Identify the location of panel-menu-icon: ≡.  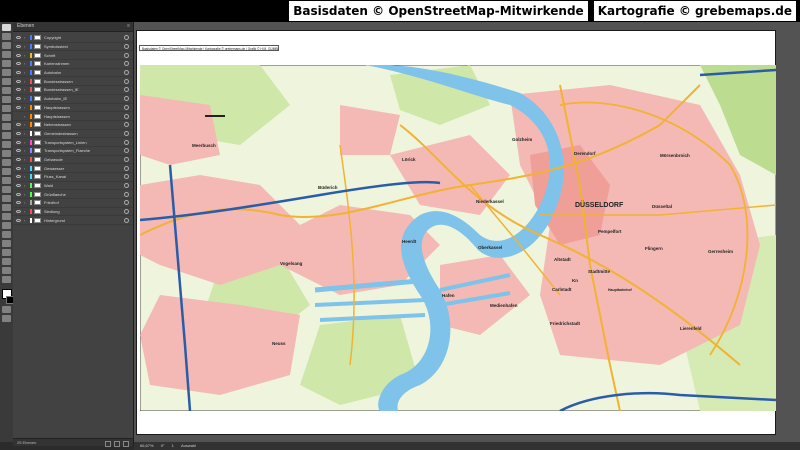
(128, 26).